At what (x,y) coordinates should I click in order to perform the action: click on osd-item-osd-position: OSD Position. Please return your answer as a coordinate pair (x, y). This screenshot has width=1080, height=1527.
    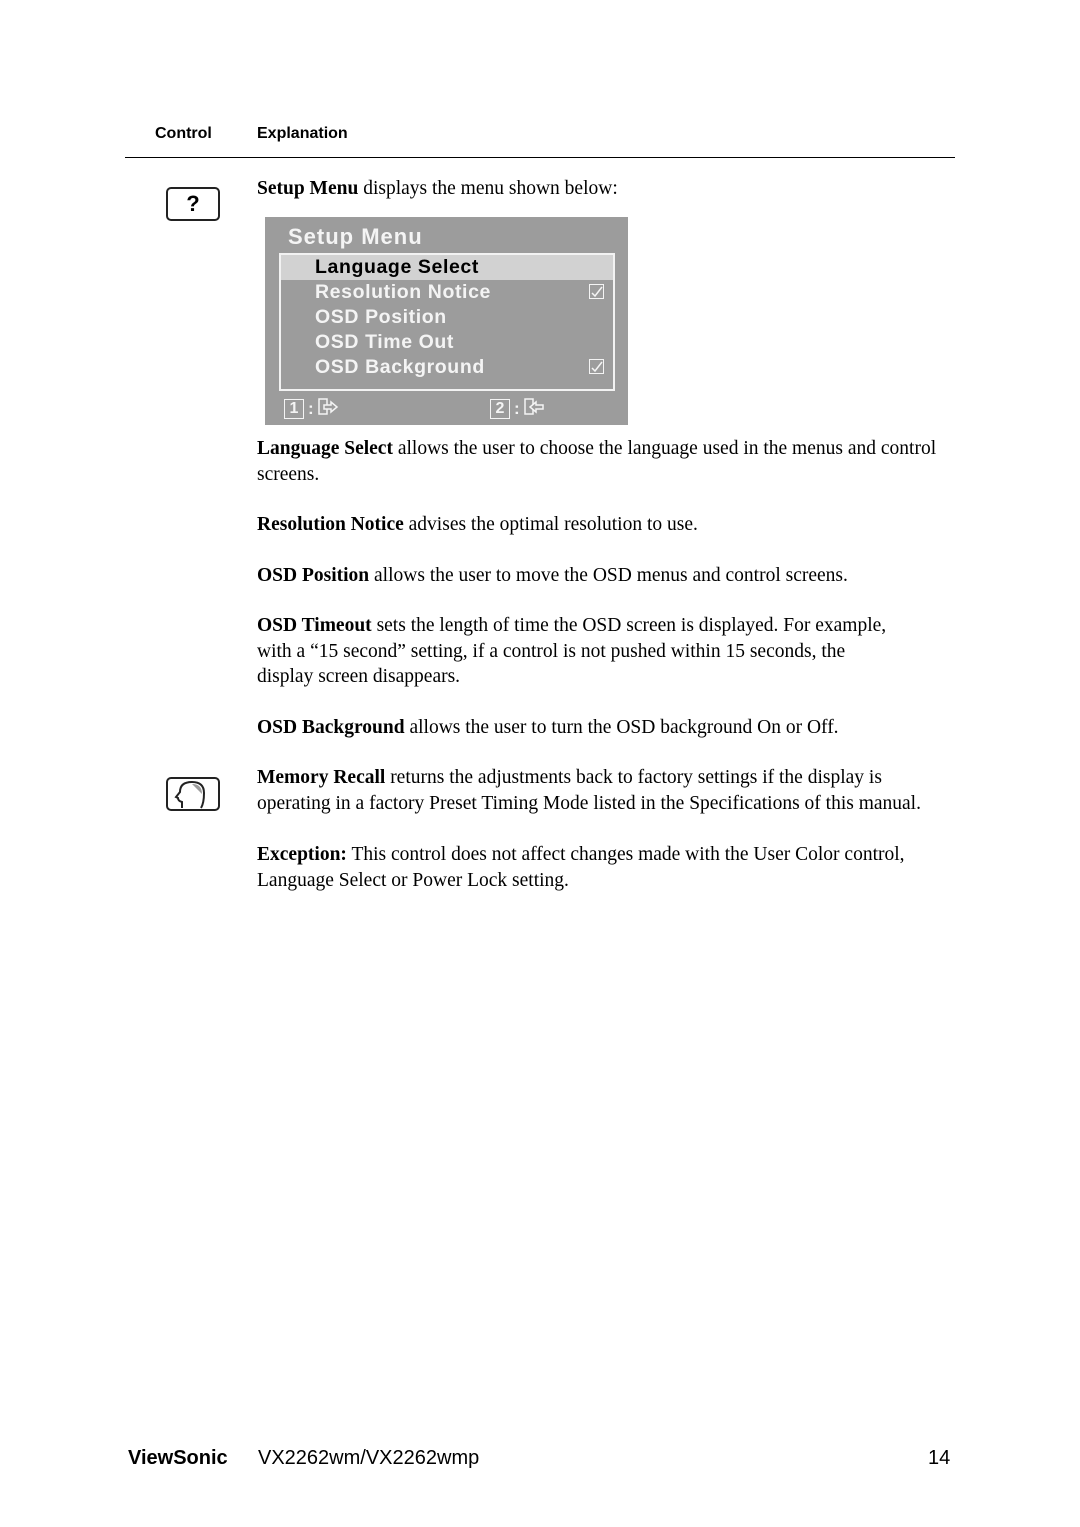
    Looking at the image, I should click on (447, 317).